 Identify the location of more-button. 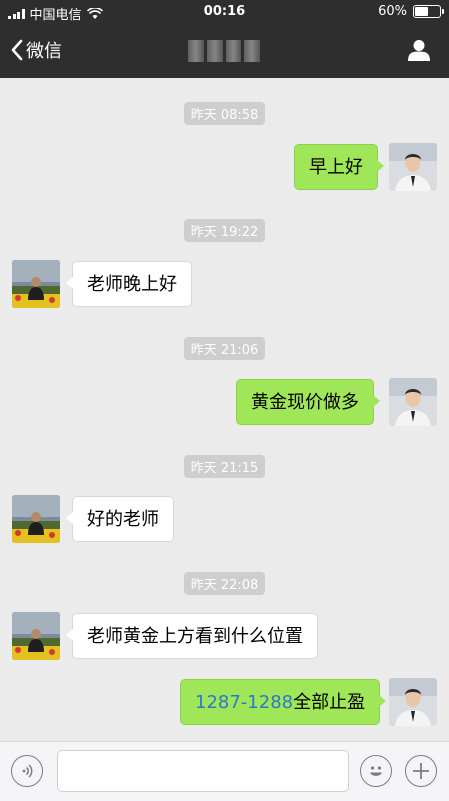
(421, 771).